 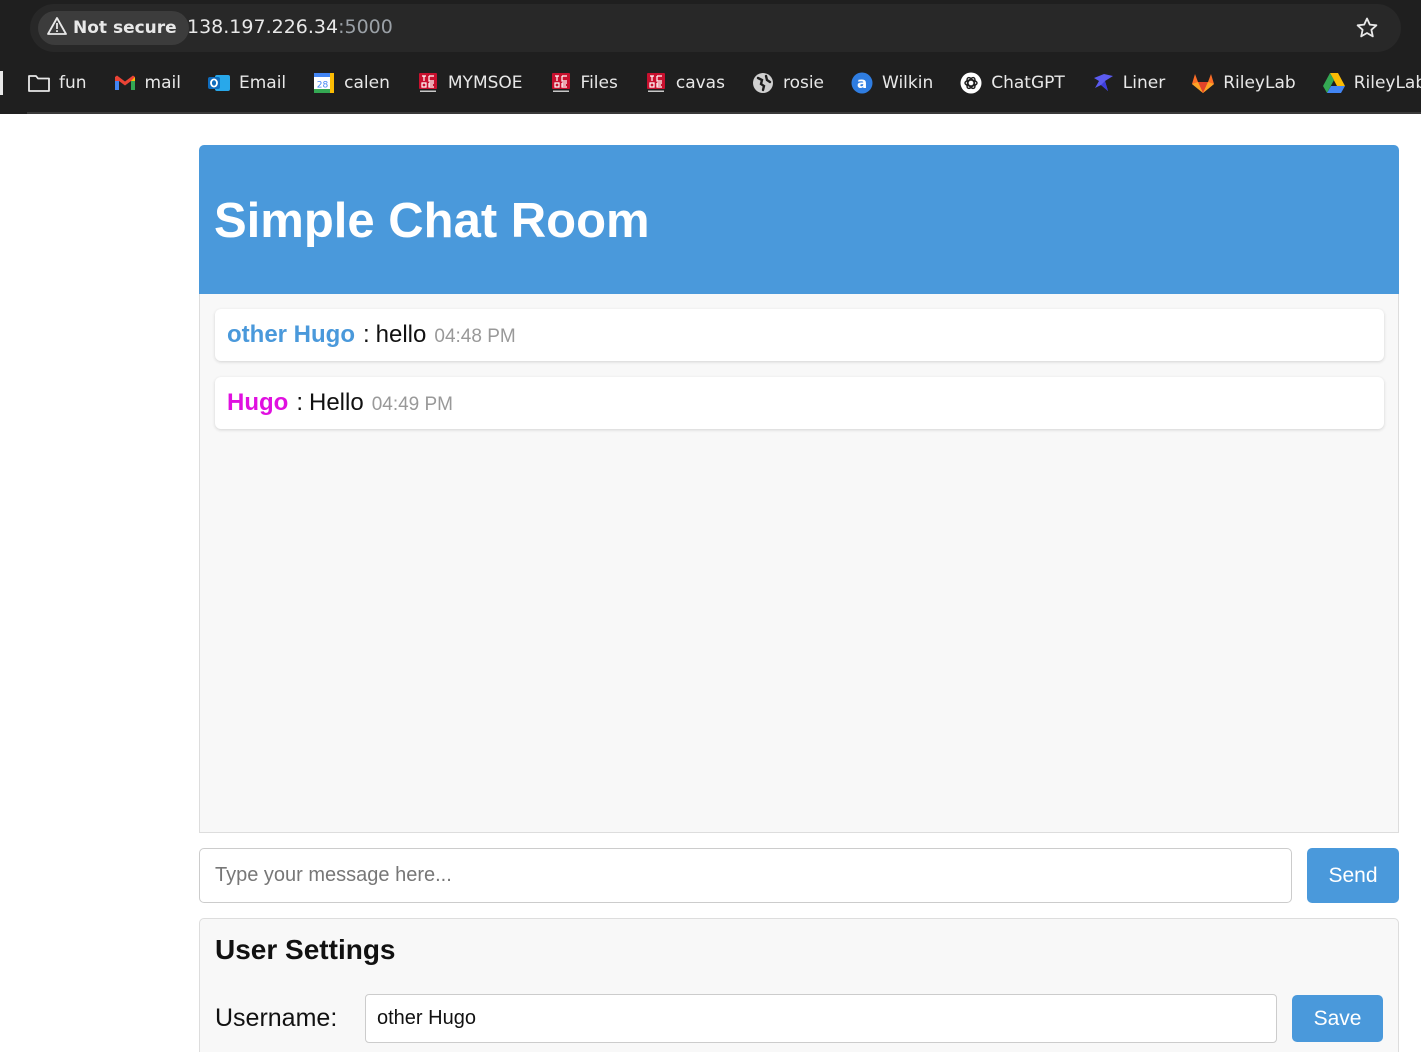 What do you see at coordinates (125, 28) in the screenshot?
I see `security-label: Not secure` at bounding box center [125, 28].